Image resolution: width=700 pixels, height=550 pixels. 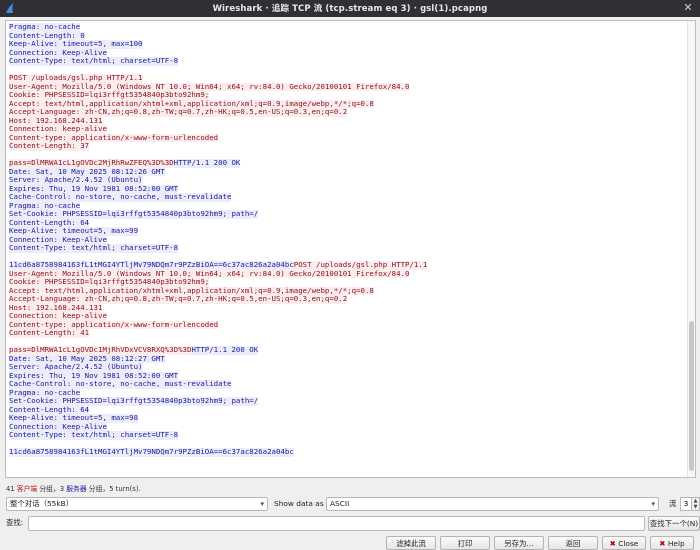 I want to click on stream-stepper: ▲ ▼, so click(x=695, y=504).